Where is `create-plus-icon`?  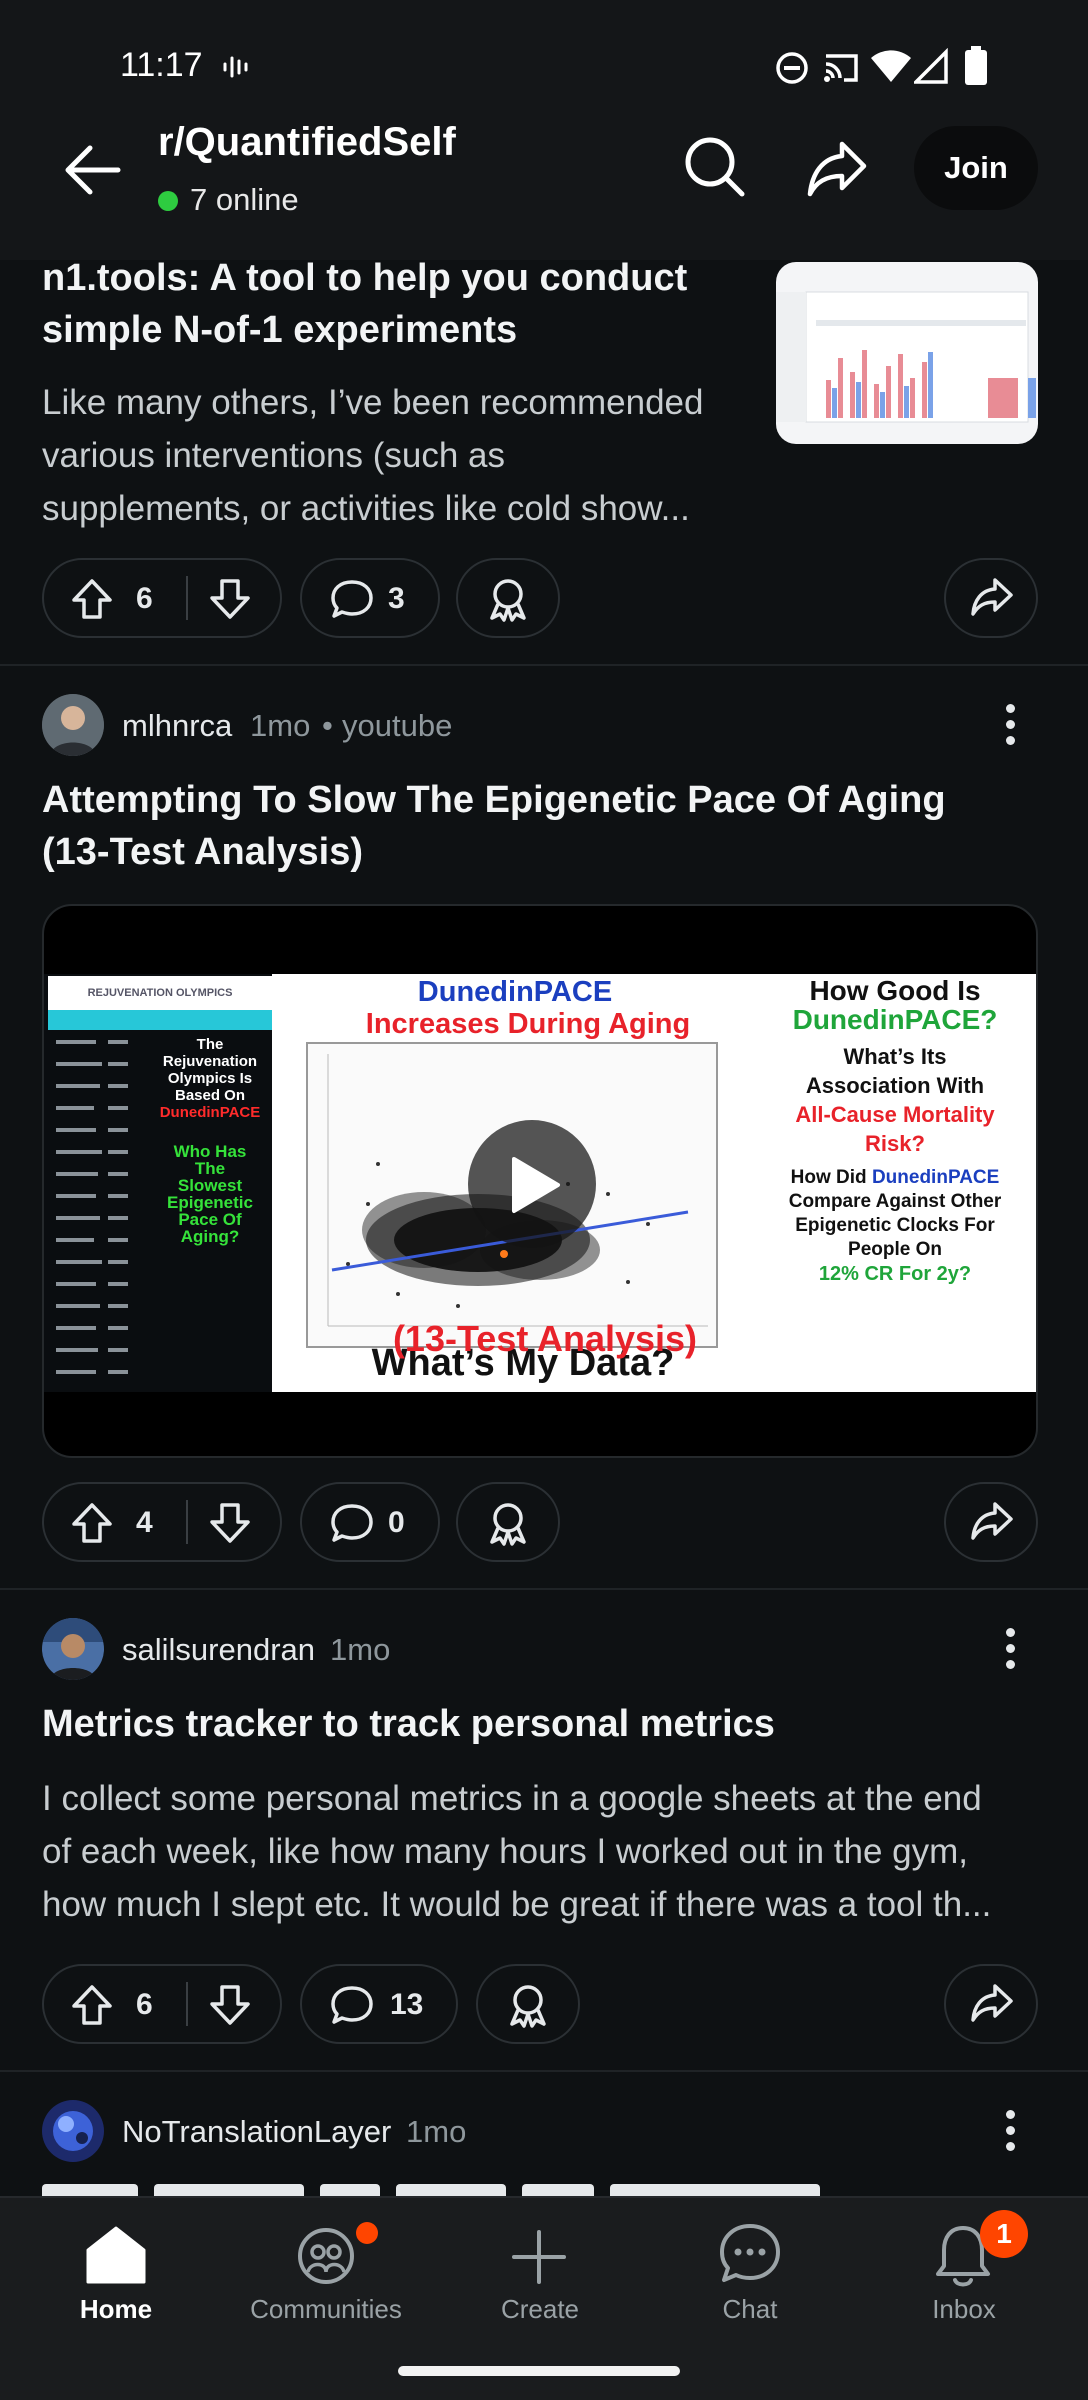 create-plus-icon is located at coordinates (539, 2257).